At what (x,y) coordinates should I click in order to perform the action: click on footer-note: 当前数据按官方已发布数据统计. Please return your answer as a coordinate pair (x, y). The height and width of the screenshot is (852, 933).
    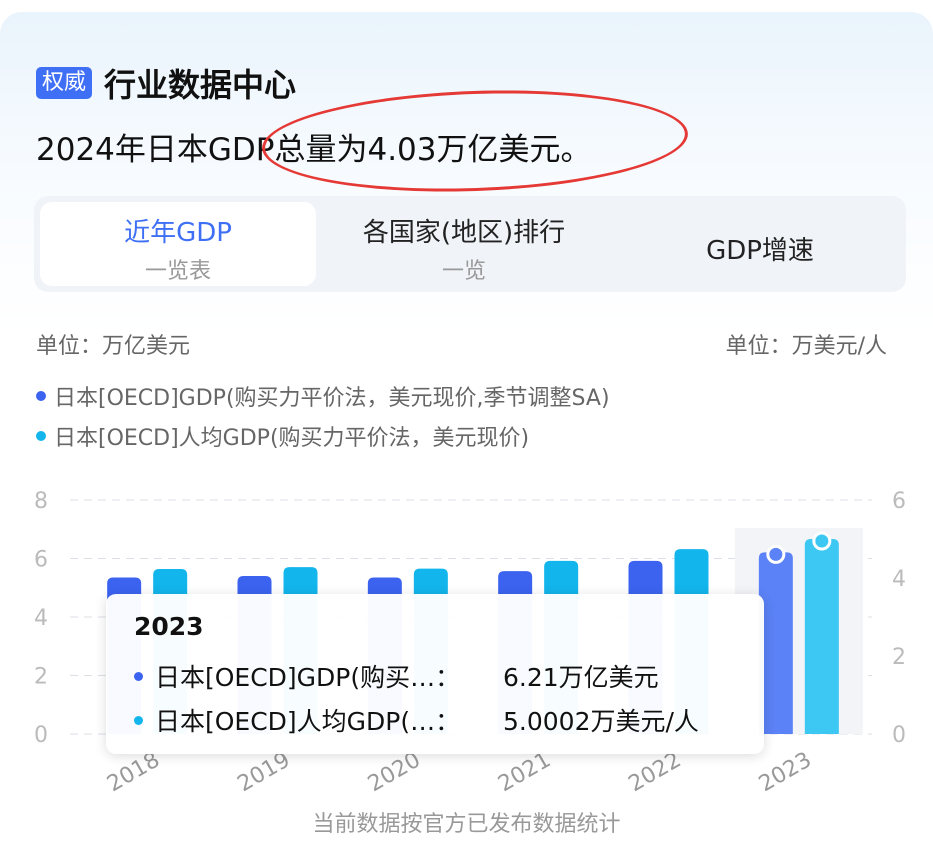
    Looking at the image, I should click on (466, 824).